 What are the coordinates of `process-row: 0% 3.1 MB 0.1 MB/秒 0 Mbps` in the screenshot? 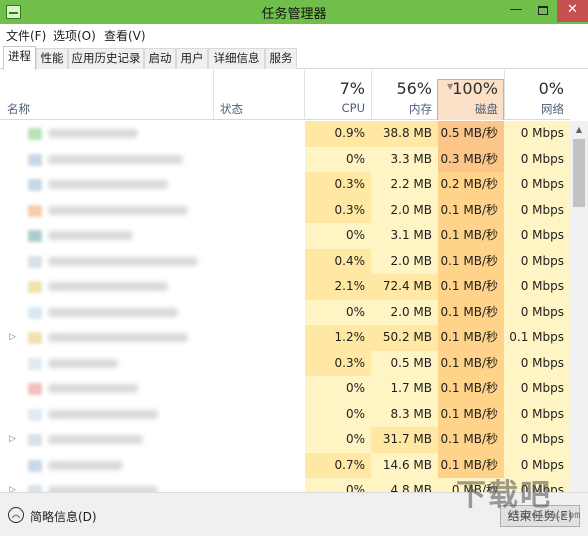 It's located at (285, 236).